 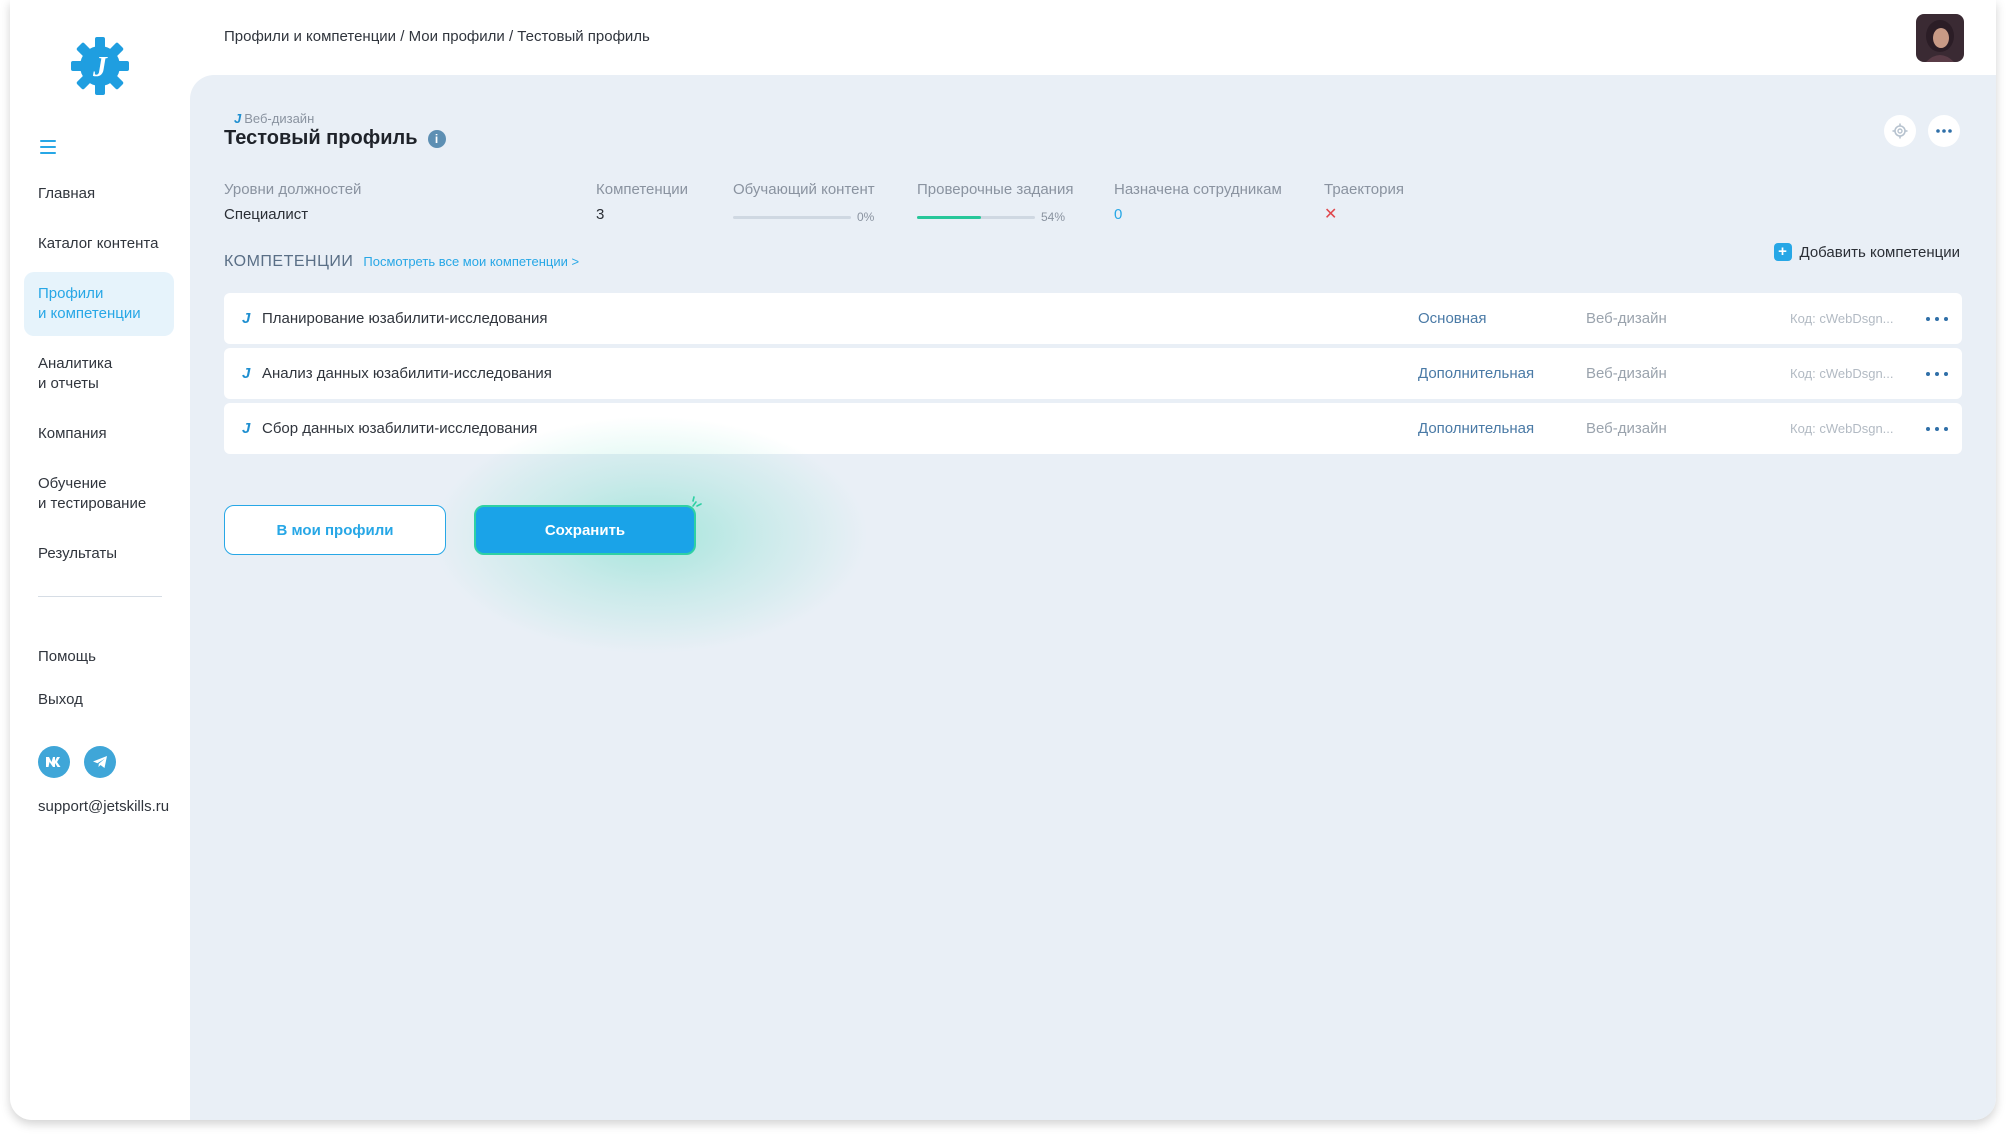 What do you see at coordinates (1053, 217) in the screenshot?
I see `tasks-progress-text: 54%` at bounding box center [1053, 217].